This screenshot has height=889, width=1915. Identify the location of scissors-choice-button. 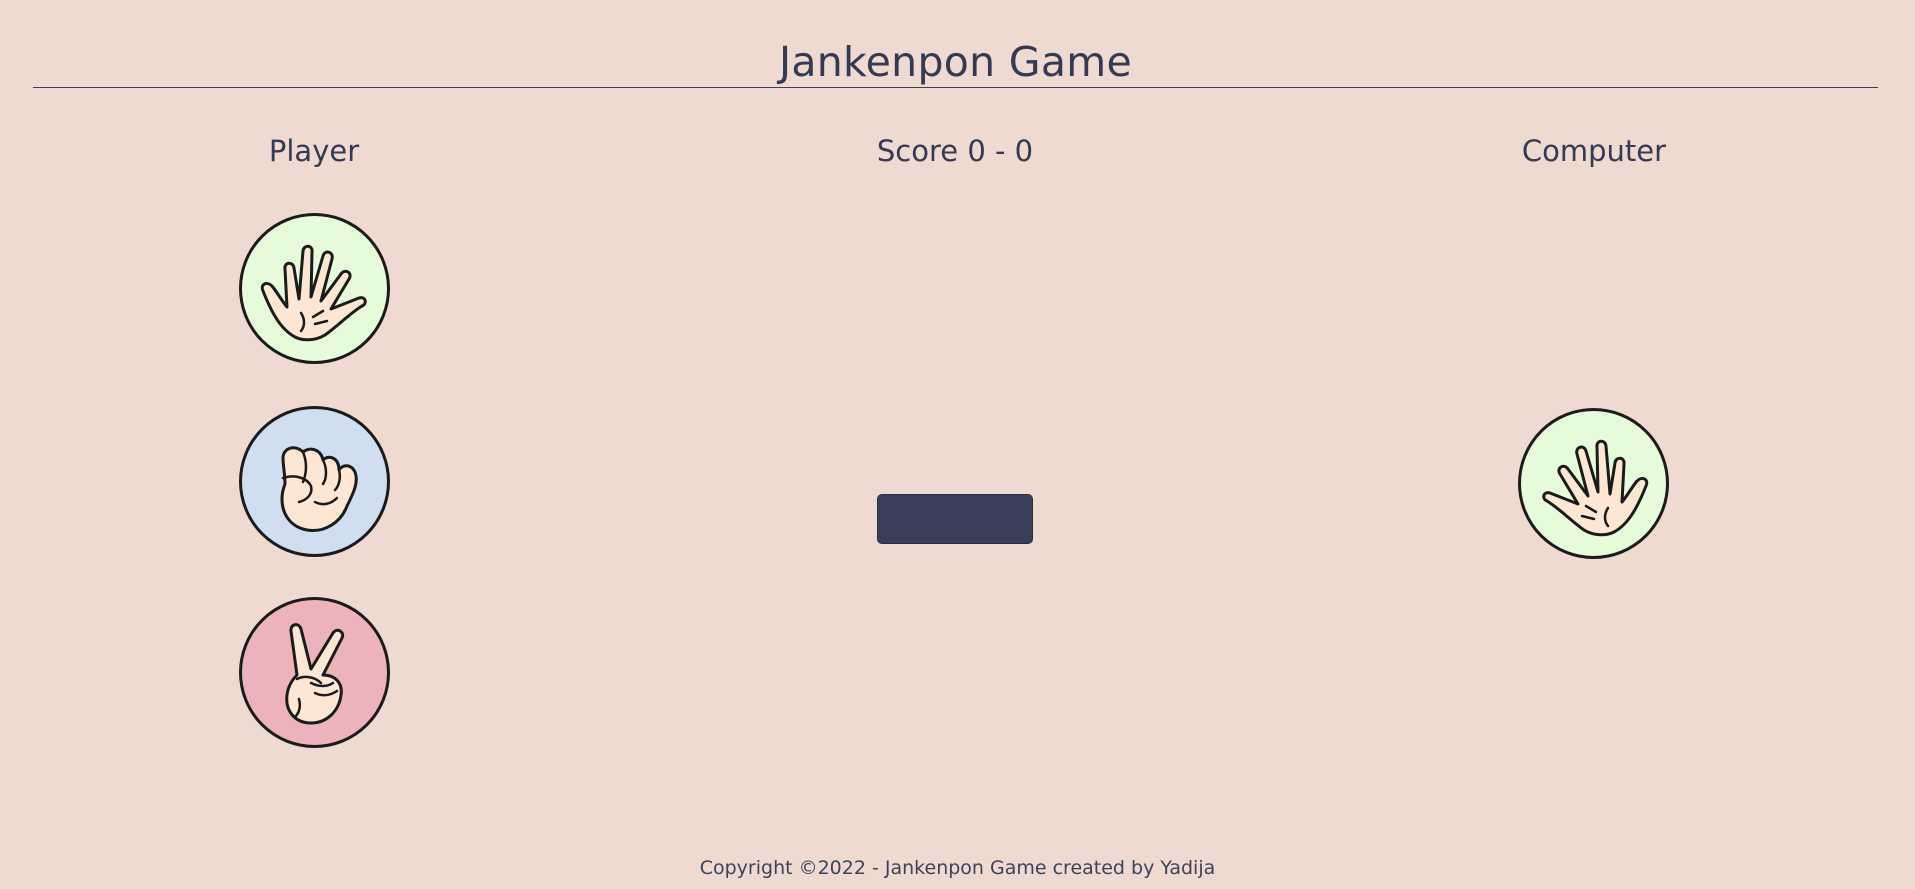
(314, 672).